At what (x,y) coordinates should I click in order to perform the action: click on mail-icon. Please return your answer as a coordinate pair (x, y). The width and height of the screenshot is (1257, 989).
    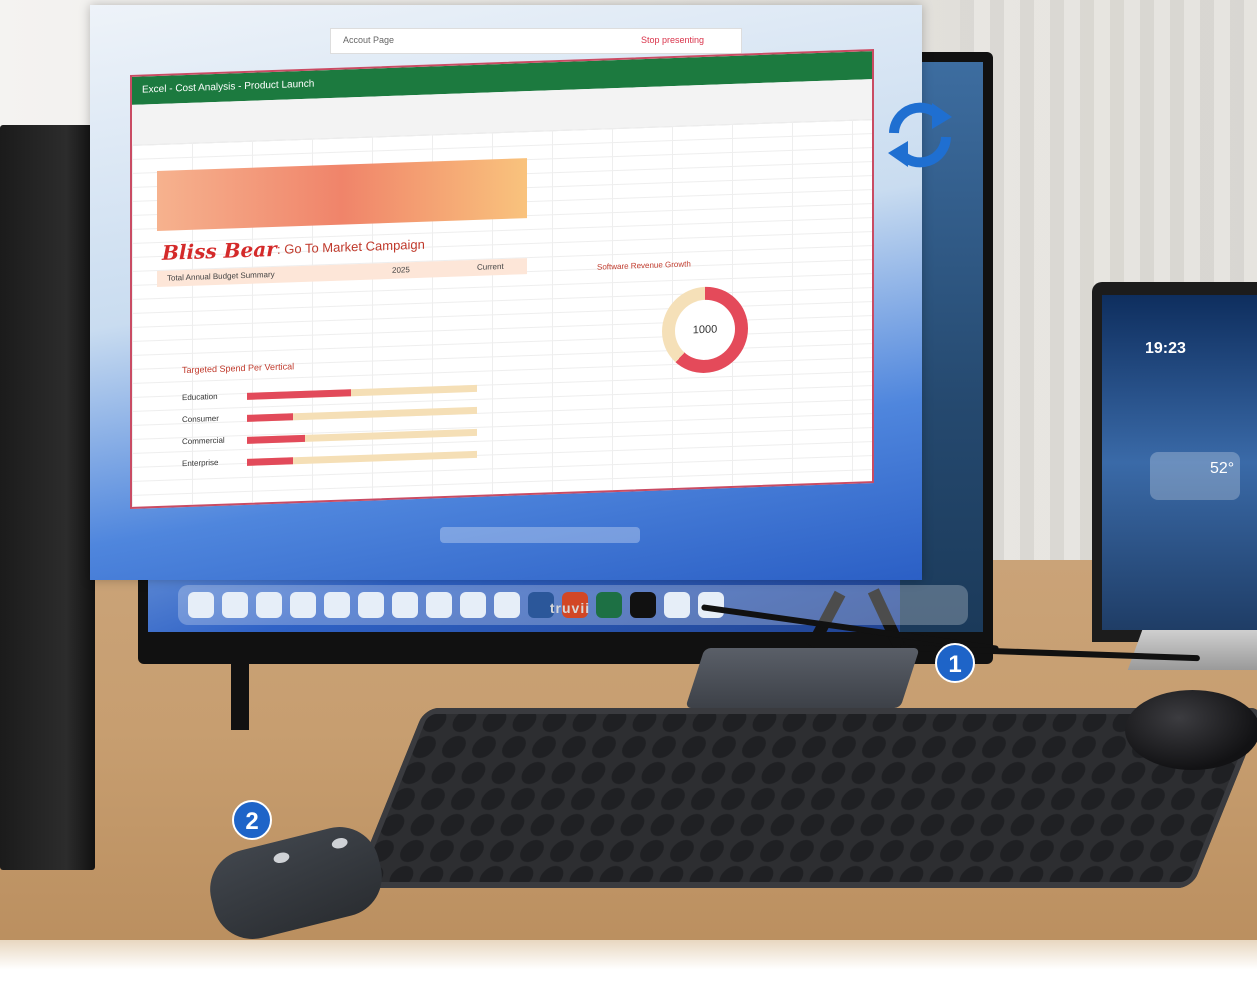
    Looking at the image, I should click on (303, 605).